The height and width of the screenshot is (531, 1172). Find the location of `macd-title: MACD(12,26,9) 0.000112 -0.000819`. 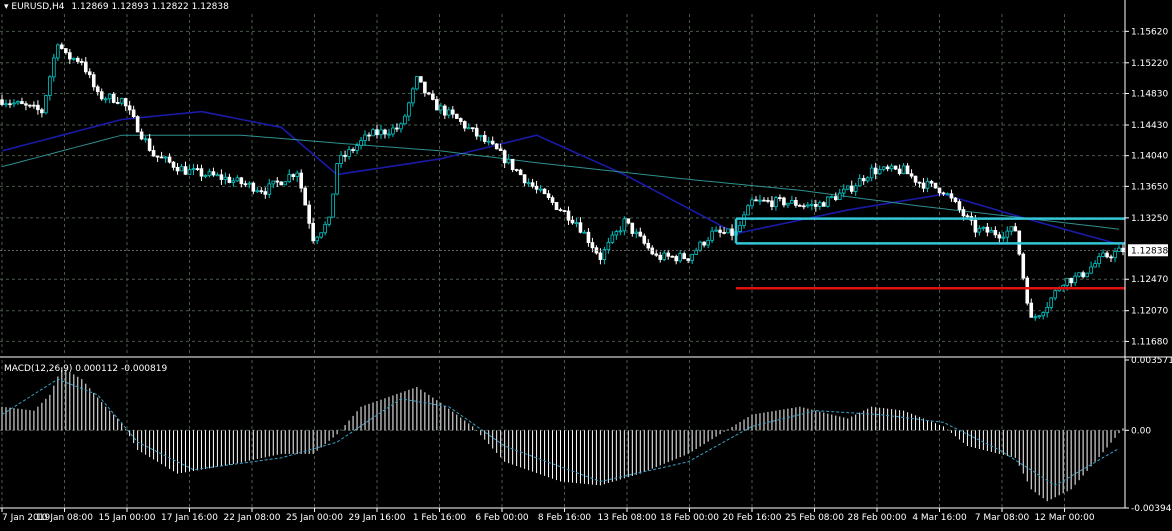

macd-title: MACD(12,26,9) 0.000112 -0.000819 is located at coordinates (86, 369).